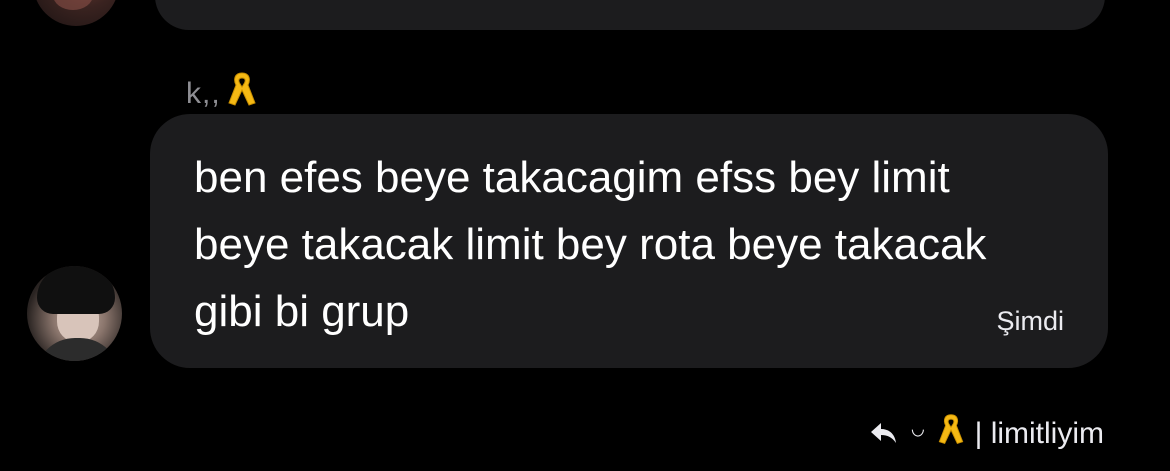 The image size is (1170, 471). I want to click on sender-name: k,,, so click(203, 93).